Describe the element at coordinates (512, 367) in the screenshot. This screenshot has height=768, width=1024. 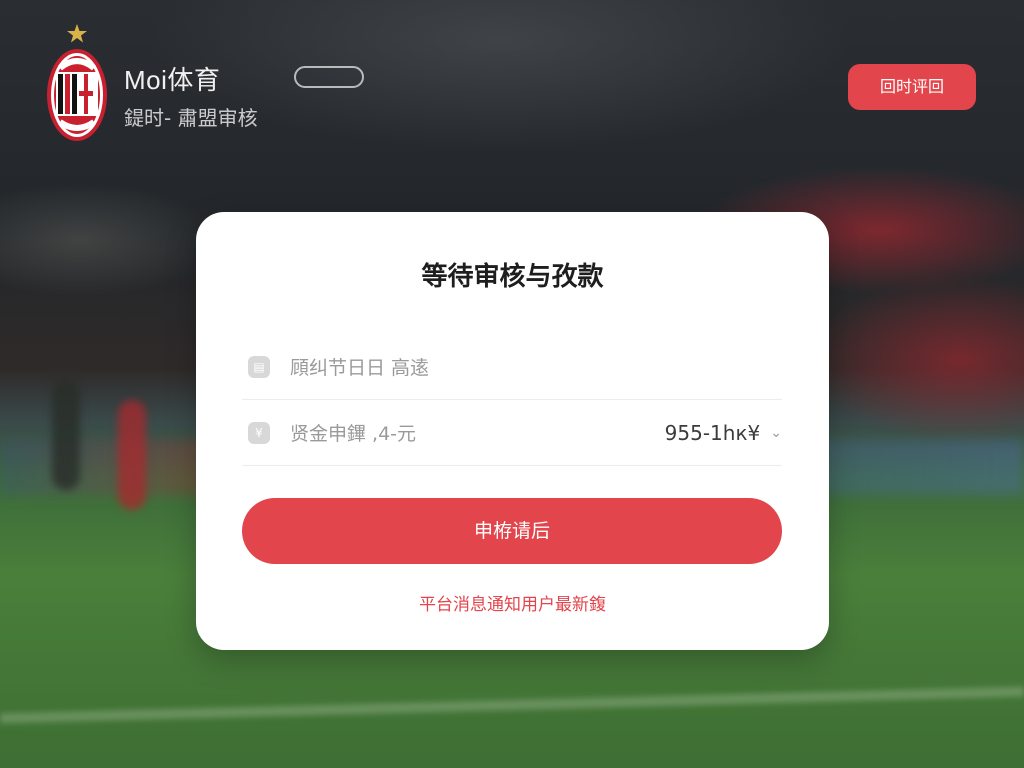
I see `info-row: ▤ 頋纠节日日 高逺` at that location.